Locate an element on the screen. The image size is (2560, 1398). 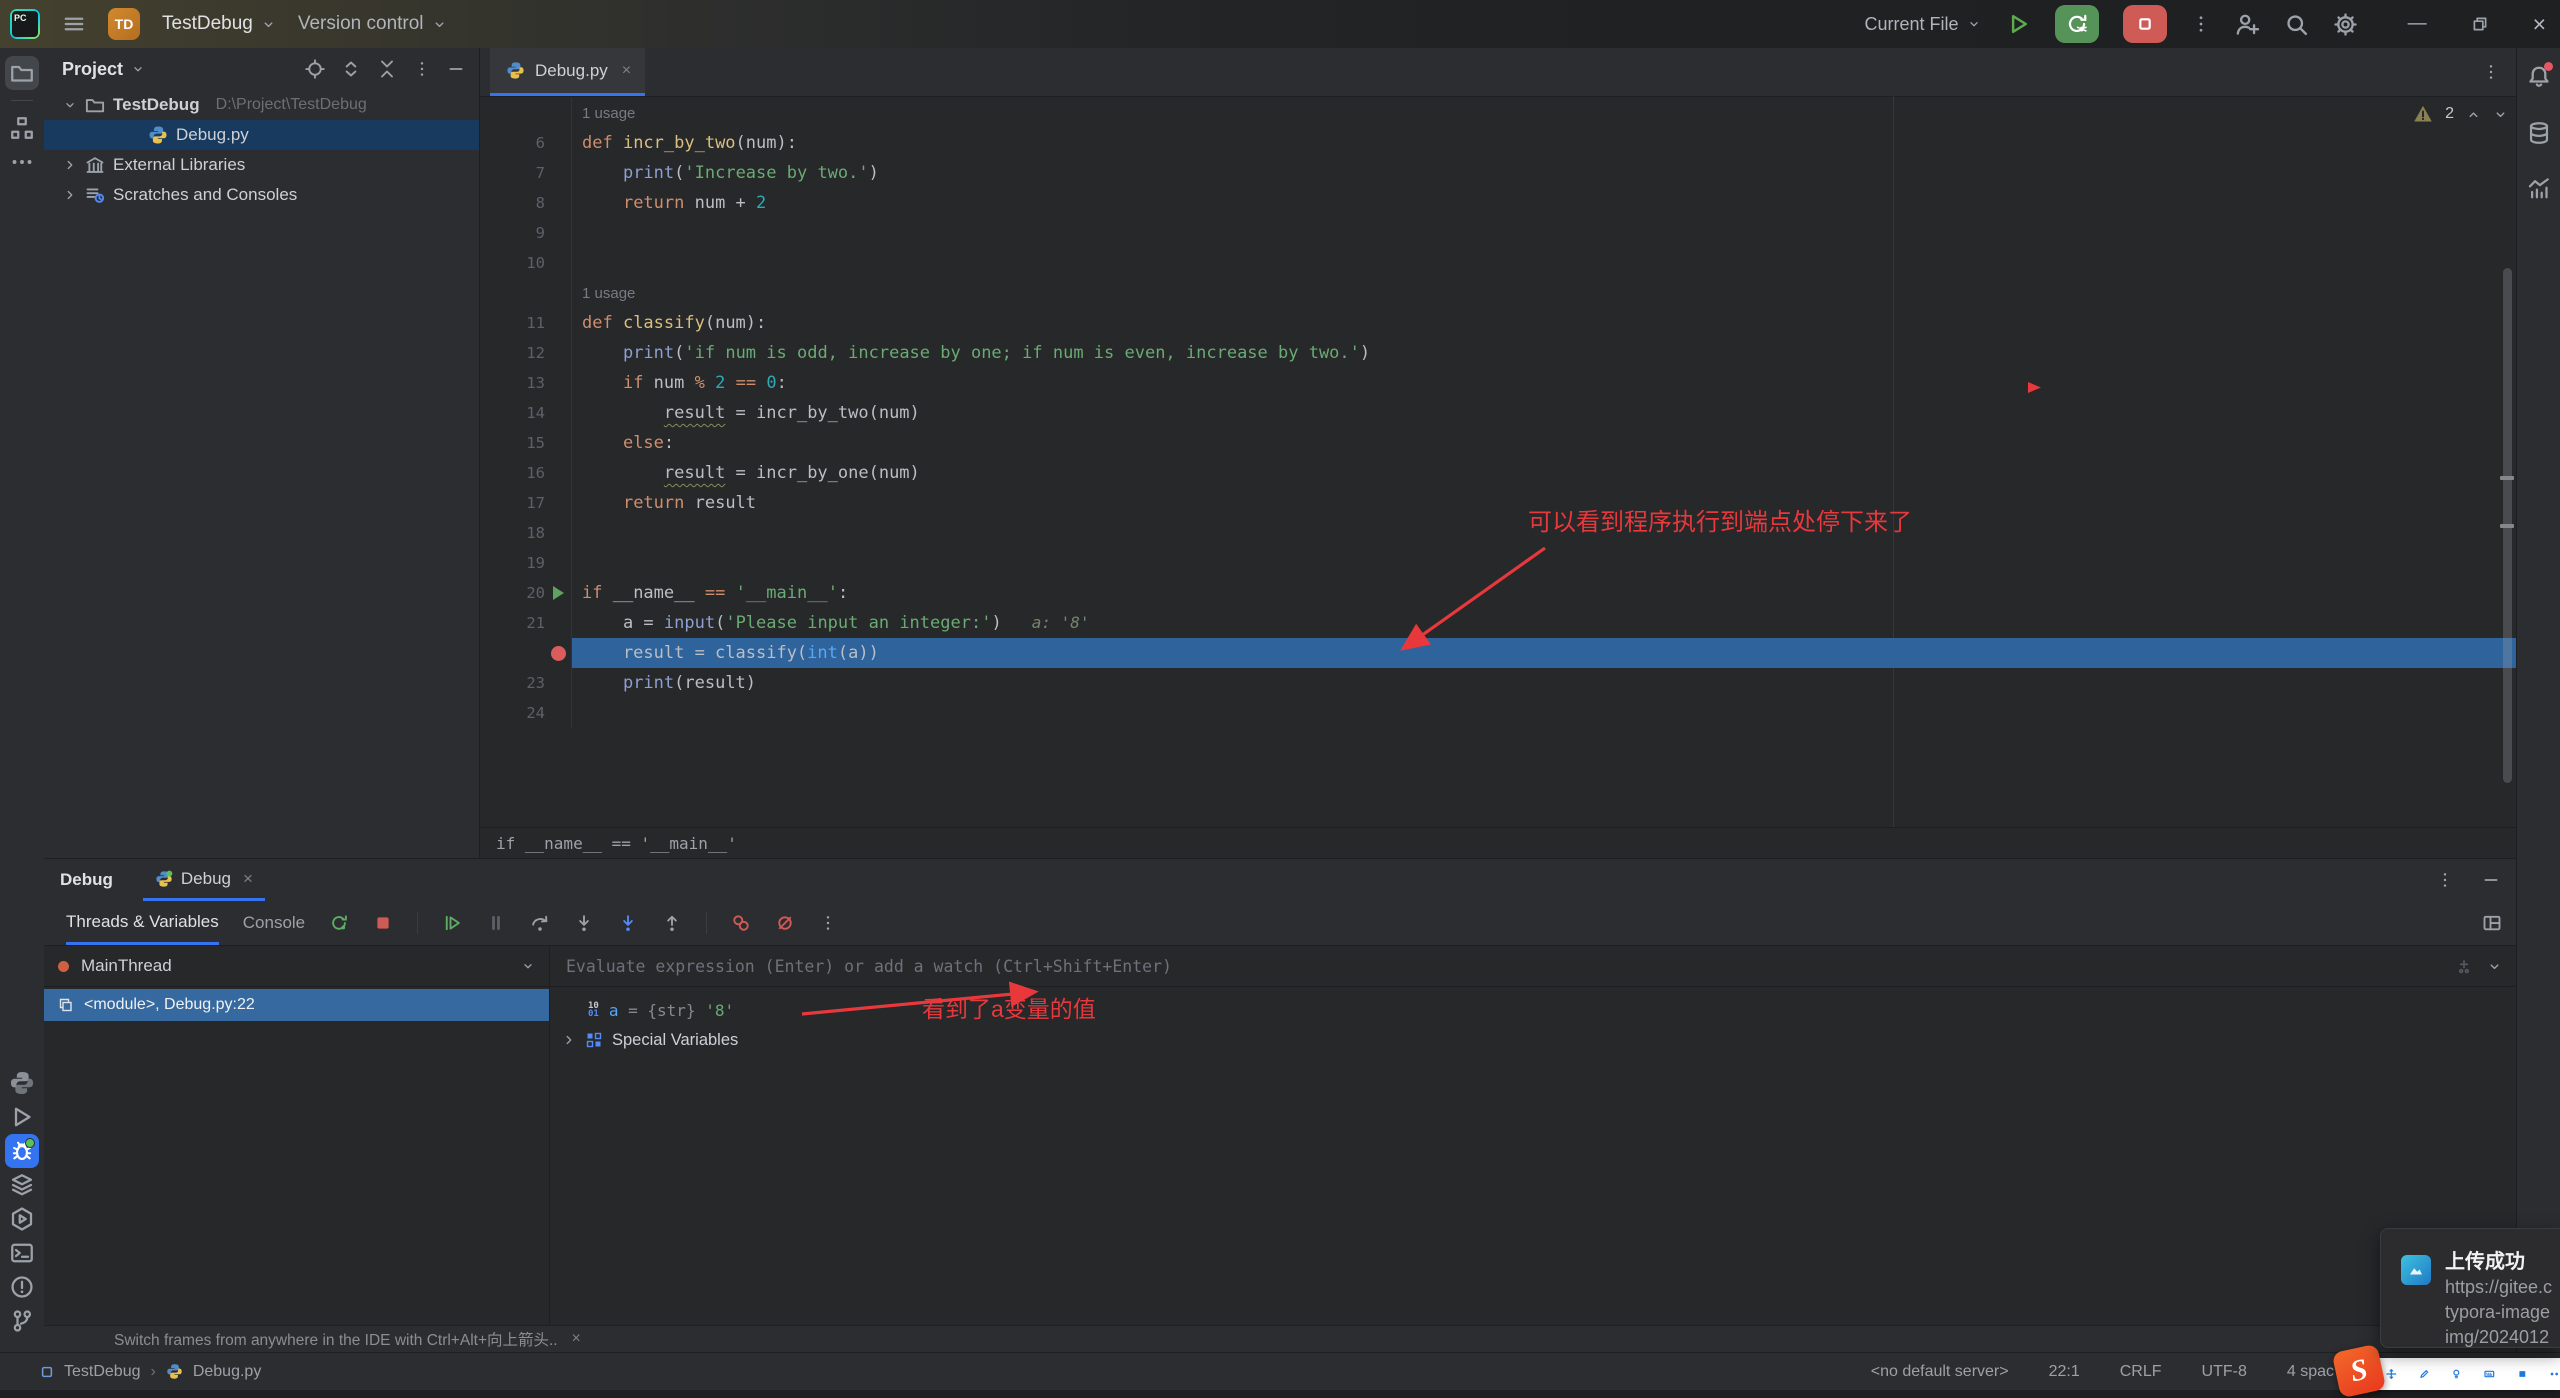
hide-panel-icon is located at coordinates (2491, 880).